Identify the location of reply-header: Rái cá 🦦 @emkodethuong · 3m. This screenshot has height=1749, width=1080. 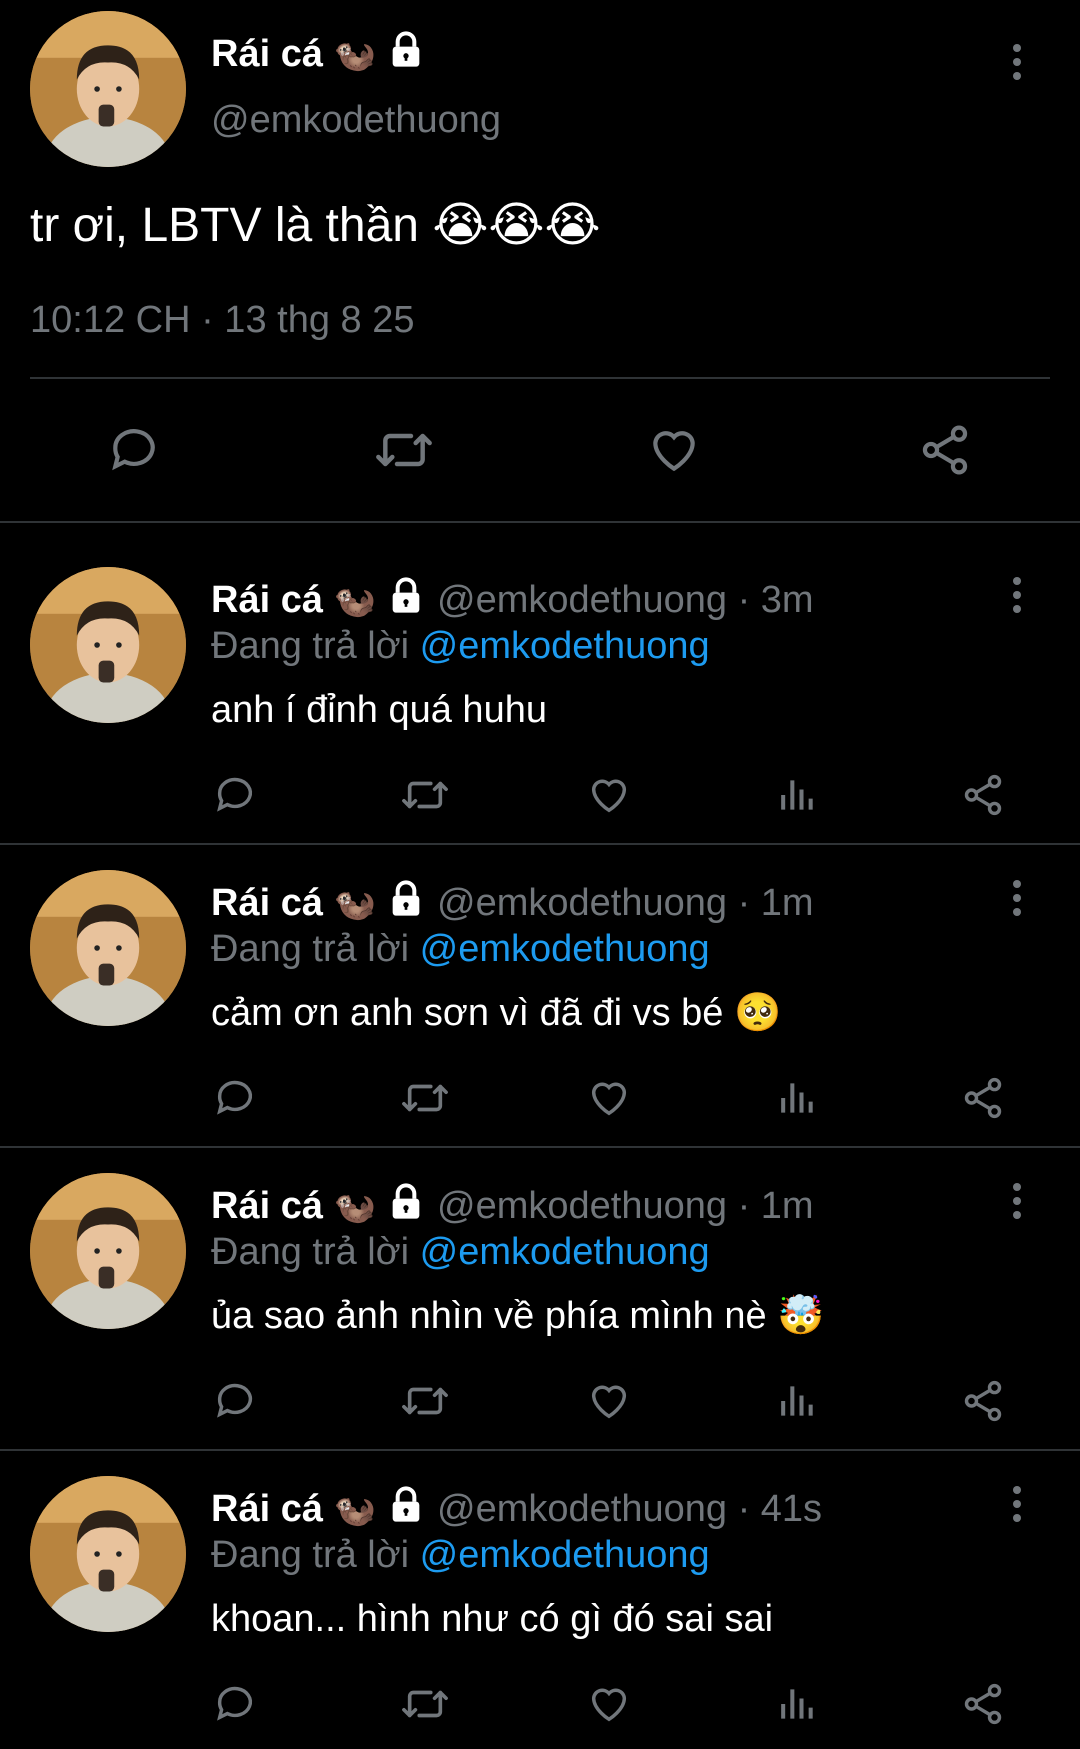
(512, 601).